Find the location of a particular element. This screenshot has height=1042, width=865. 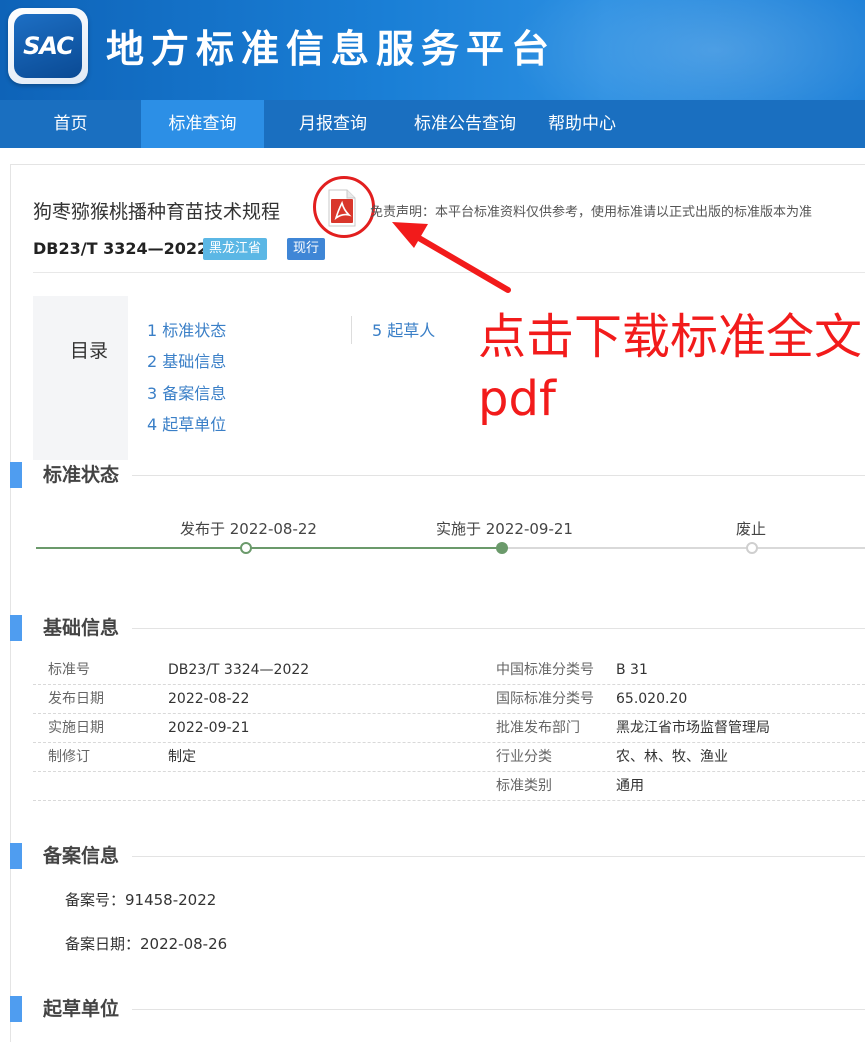

section-title: 标准状态 is located at coordinates (81, 475).